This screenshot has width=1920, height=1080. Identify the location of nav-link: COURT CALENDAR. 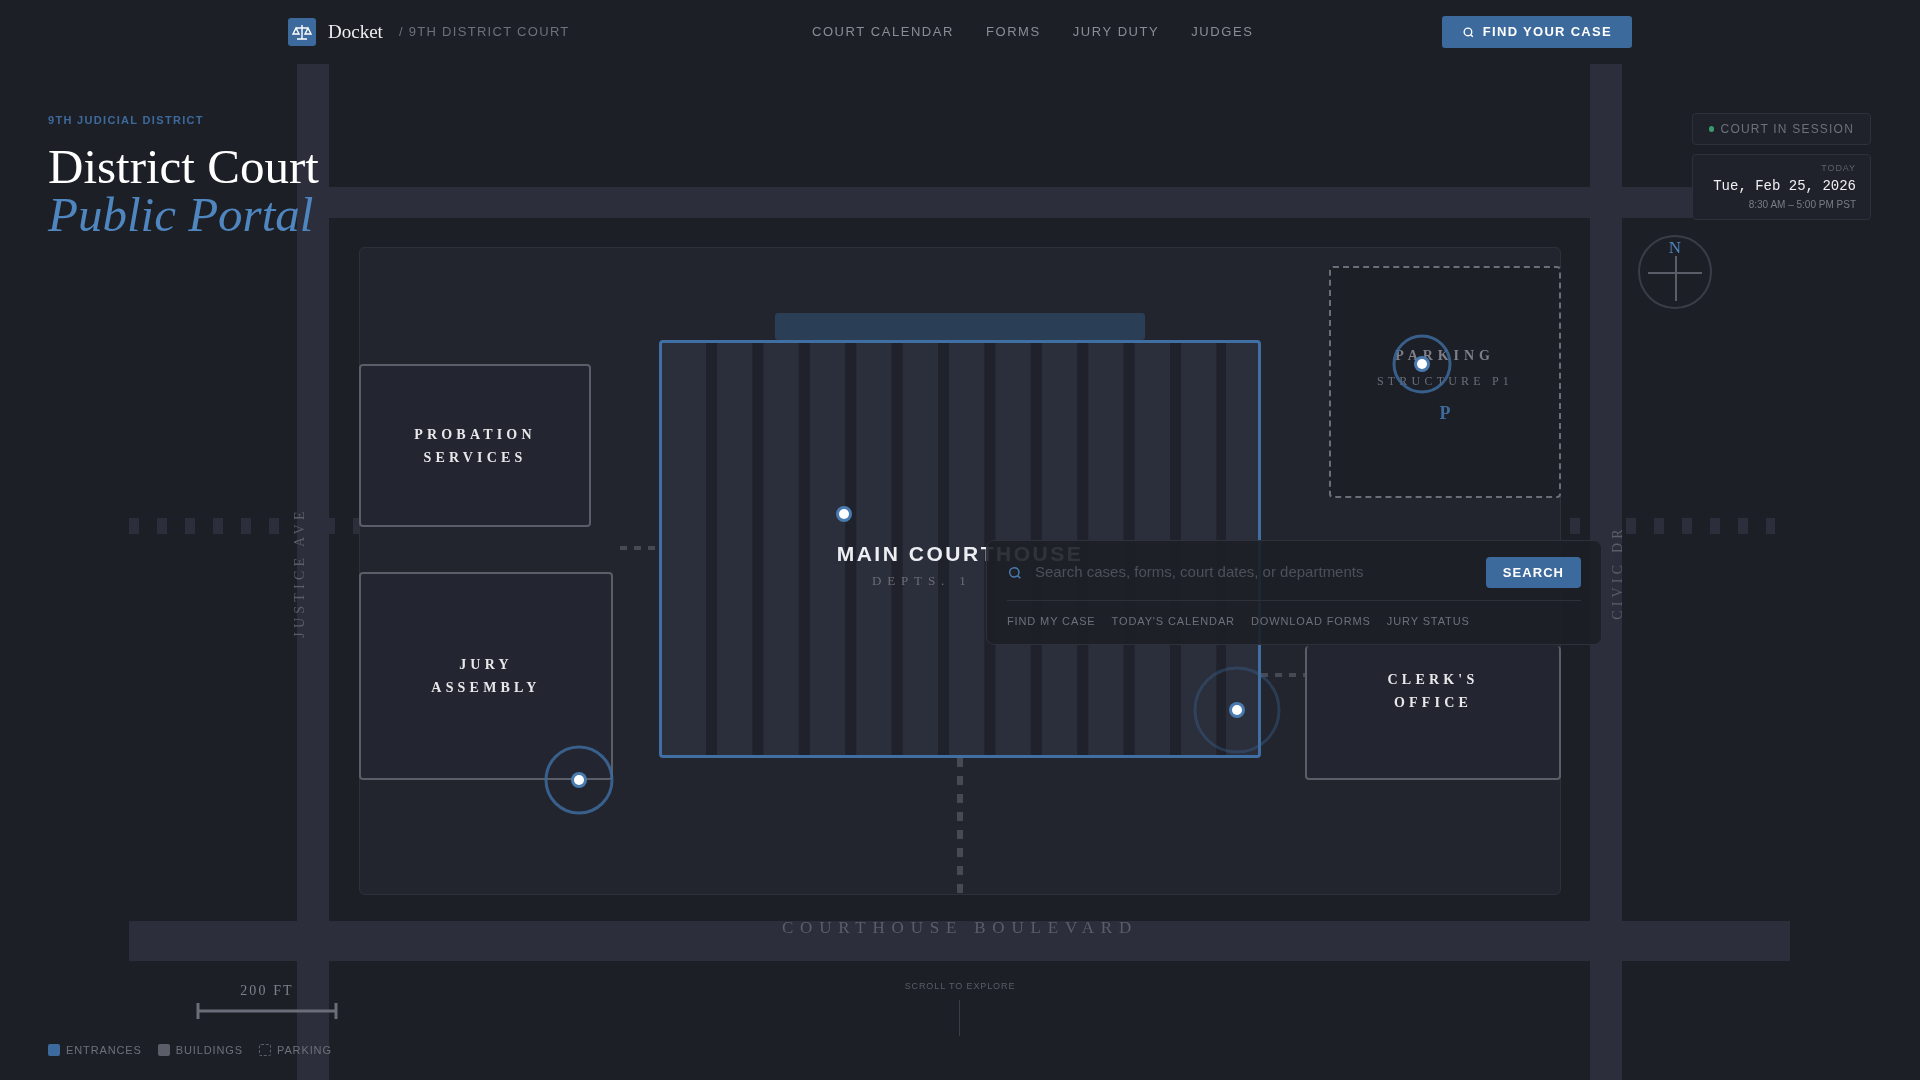
(883, 32).